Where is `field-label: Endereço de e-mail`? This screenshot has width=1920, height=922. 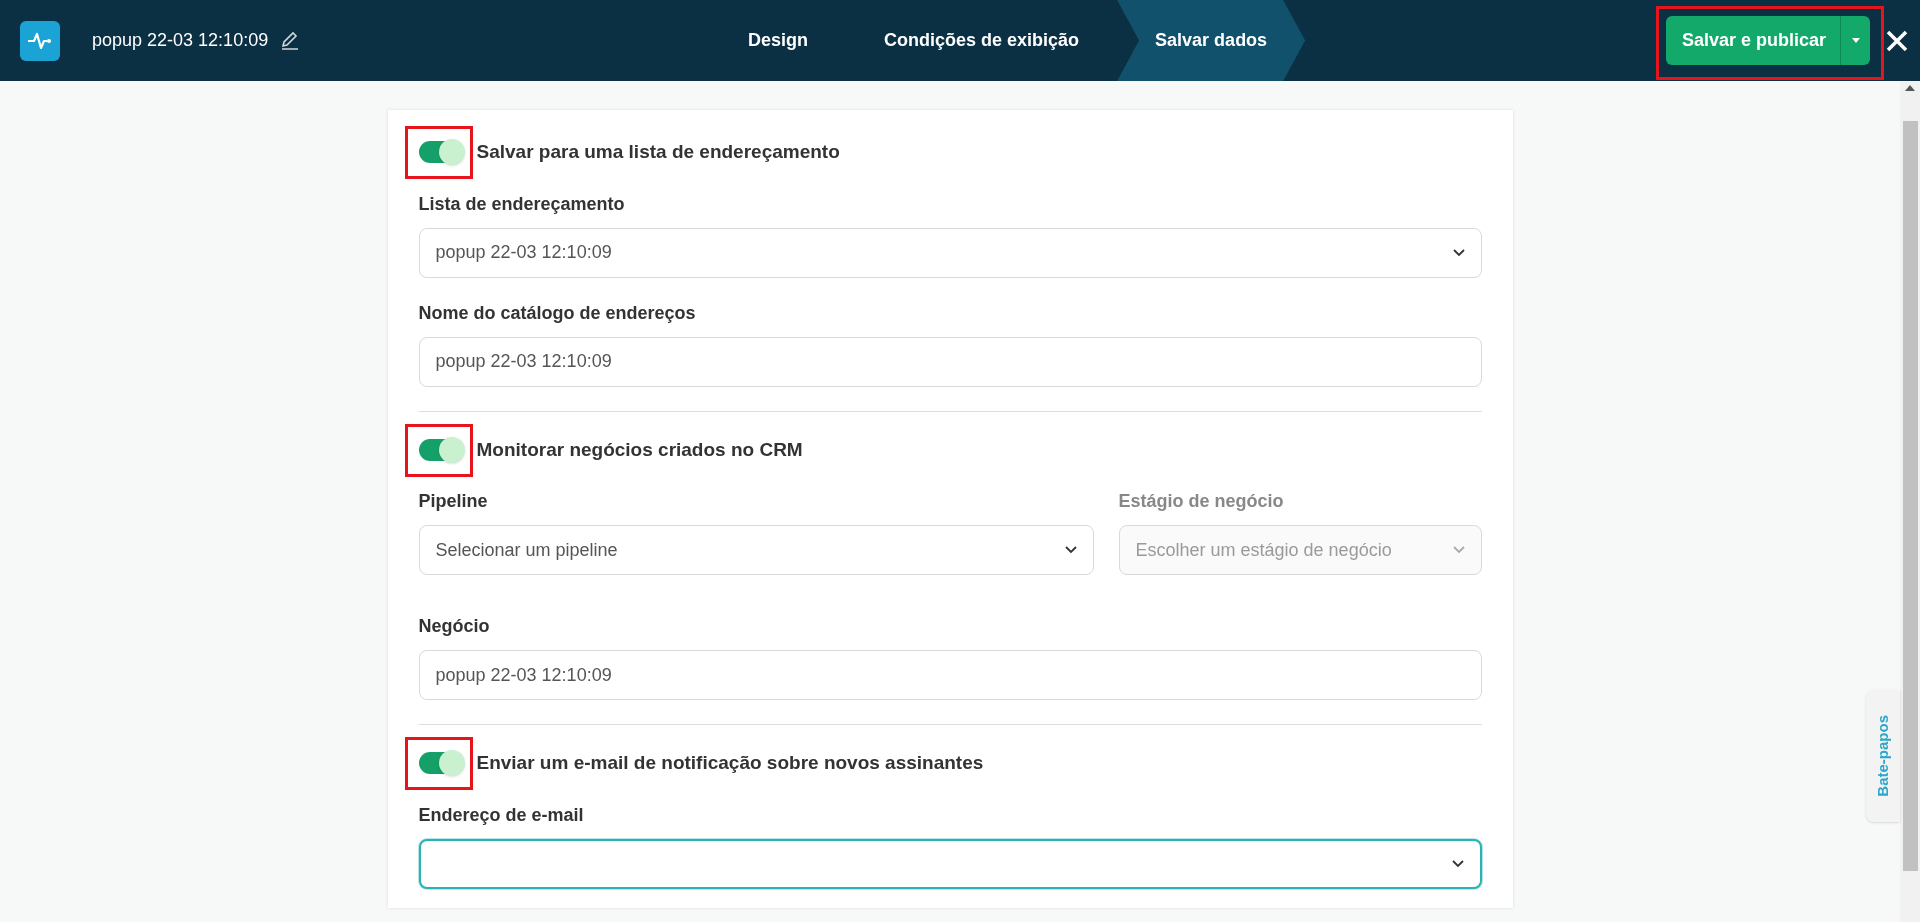
field-label: Endereço de e-mail is located at coordinates (501, 815).